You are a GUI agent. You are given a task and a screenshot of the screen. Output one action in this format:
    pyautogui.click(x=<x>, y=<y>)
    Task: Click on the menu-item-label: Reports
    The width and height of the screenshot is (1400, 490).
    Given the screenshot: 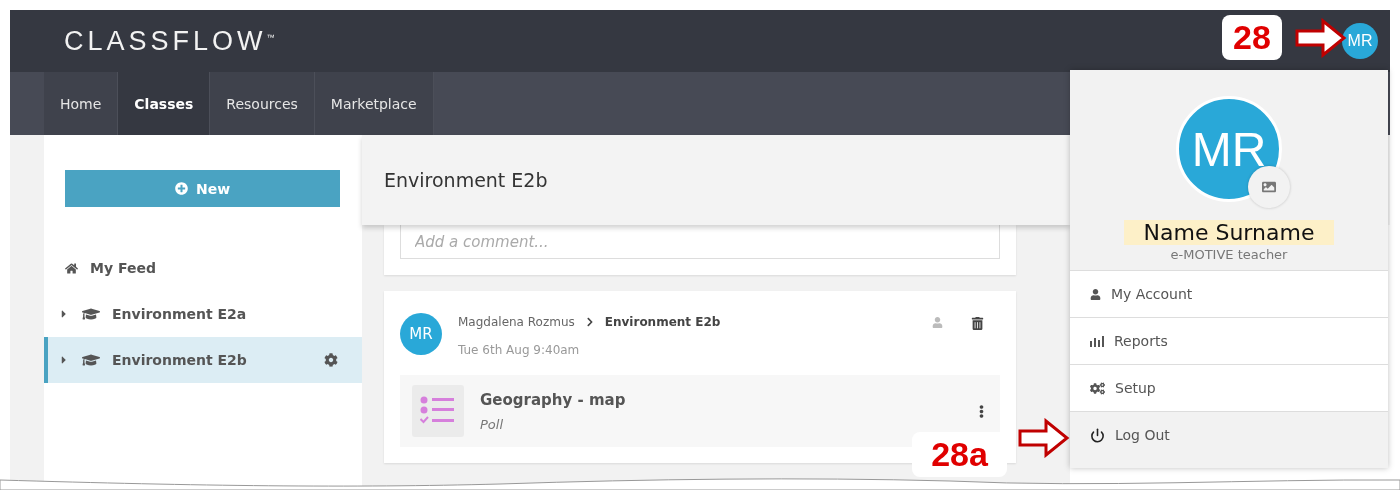 What is the action you would take?
    pyautogui.click(x=1141, y=341)
    